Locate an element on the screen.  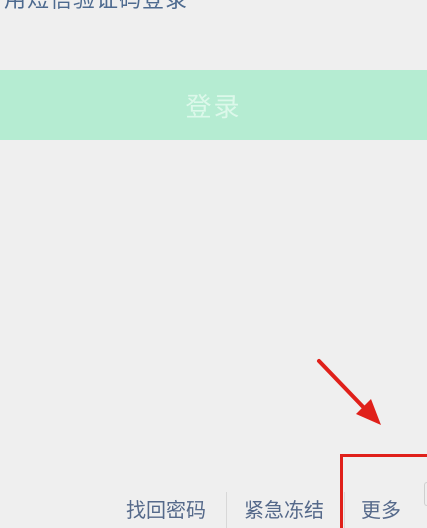
sms-login-link: 用短信验证码登录 is located at coordinates (96, 6).